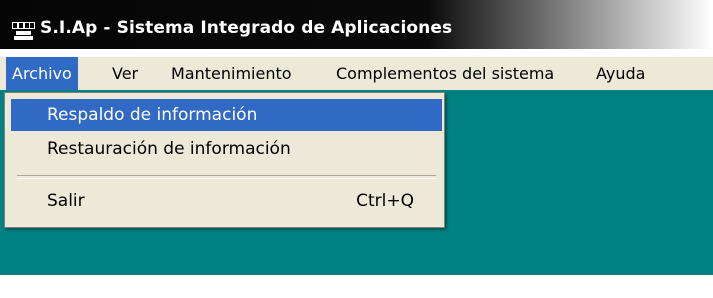  What do you see at coordinates (226, 177) in the screenshot?
I see `menu-separator` at bounding box center [226, 177].